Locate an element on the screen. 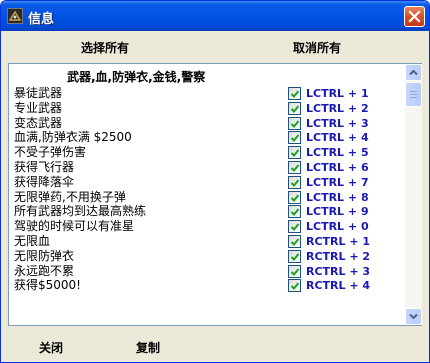  cheat-label: 获得飞行器 is located at coordinates (44, 167).